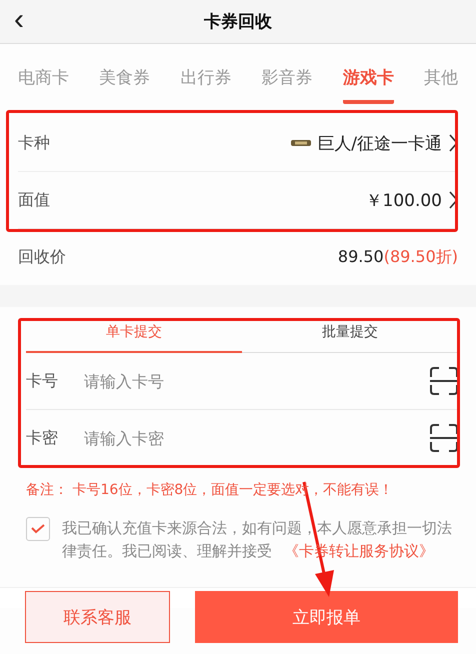 Image resolution: width=476 pixels, height=654 pixels. I want to click on checkbox, so click(38, 529).